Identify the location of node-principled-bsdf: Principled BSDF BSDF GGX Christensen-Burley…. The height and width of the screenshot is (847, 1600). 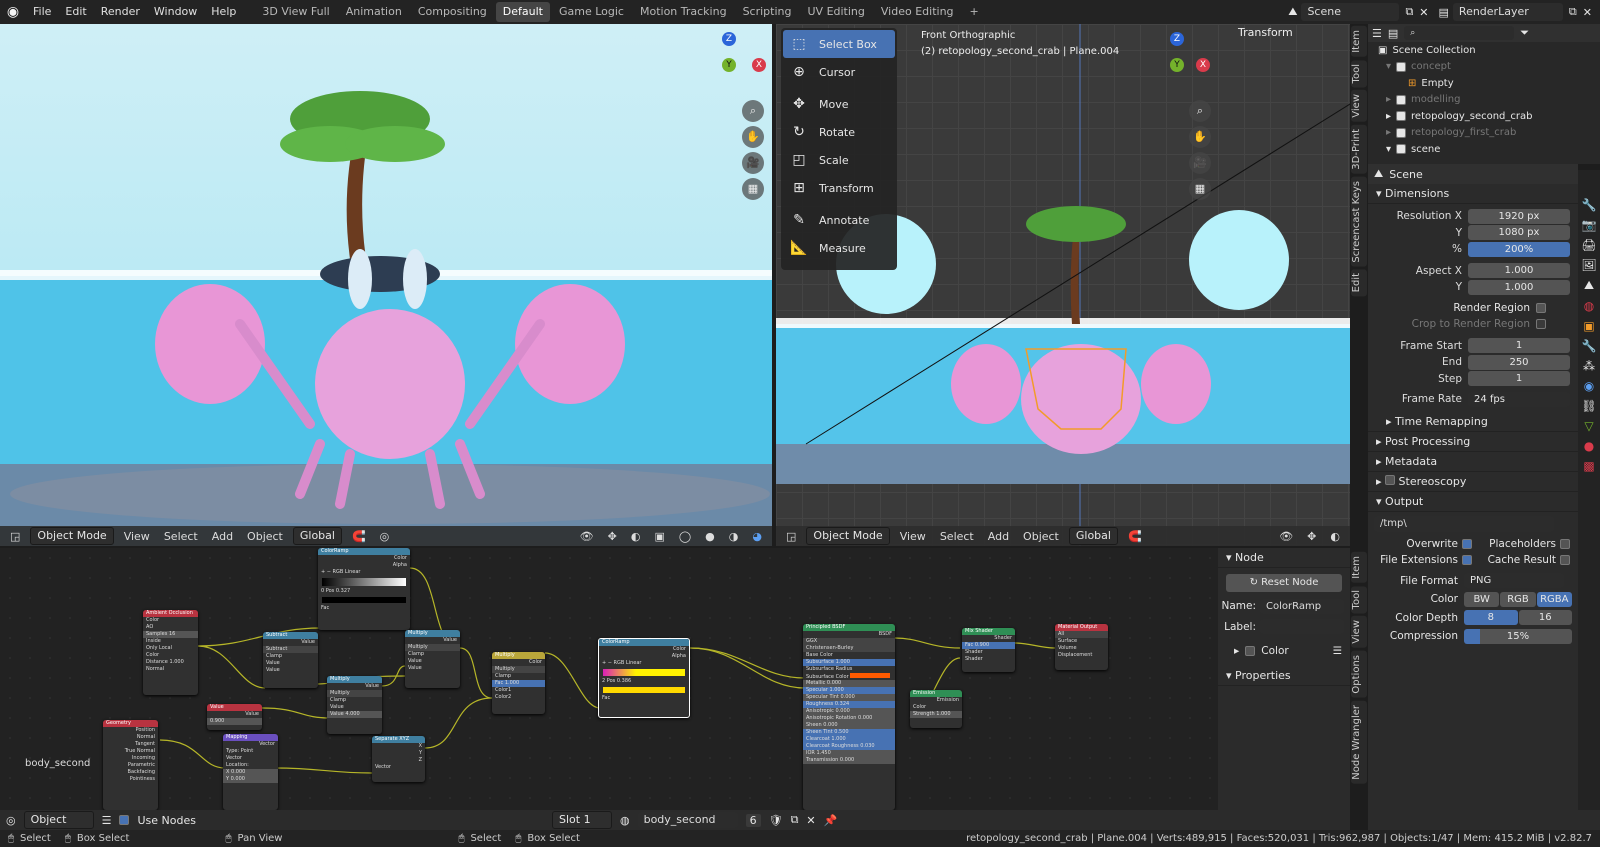
(849, 717).